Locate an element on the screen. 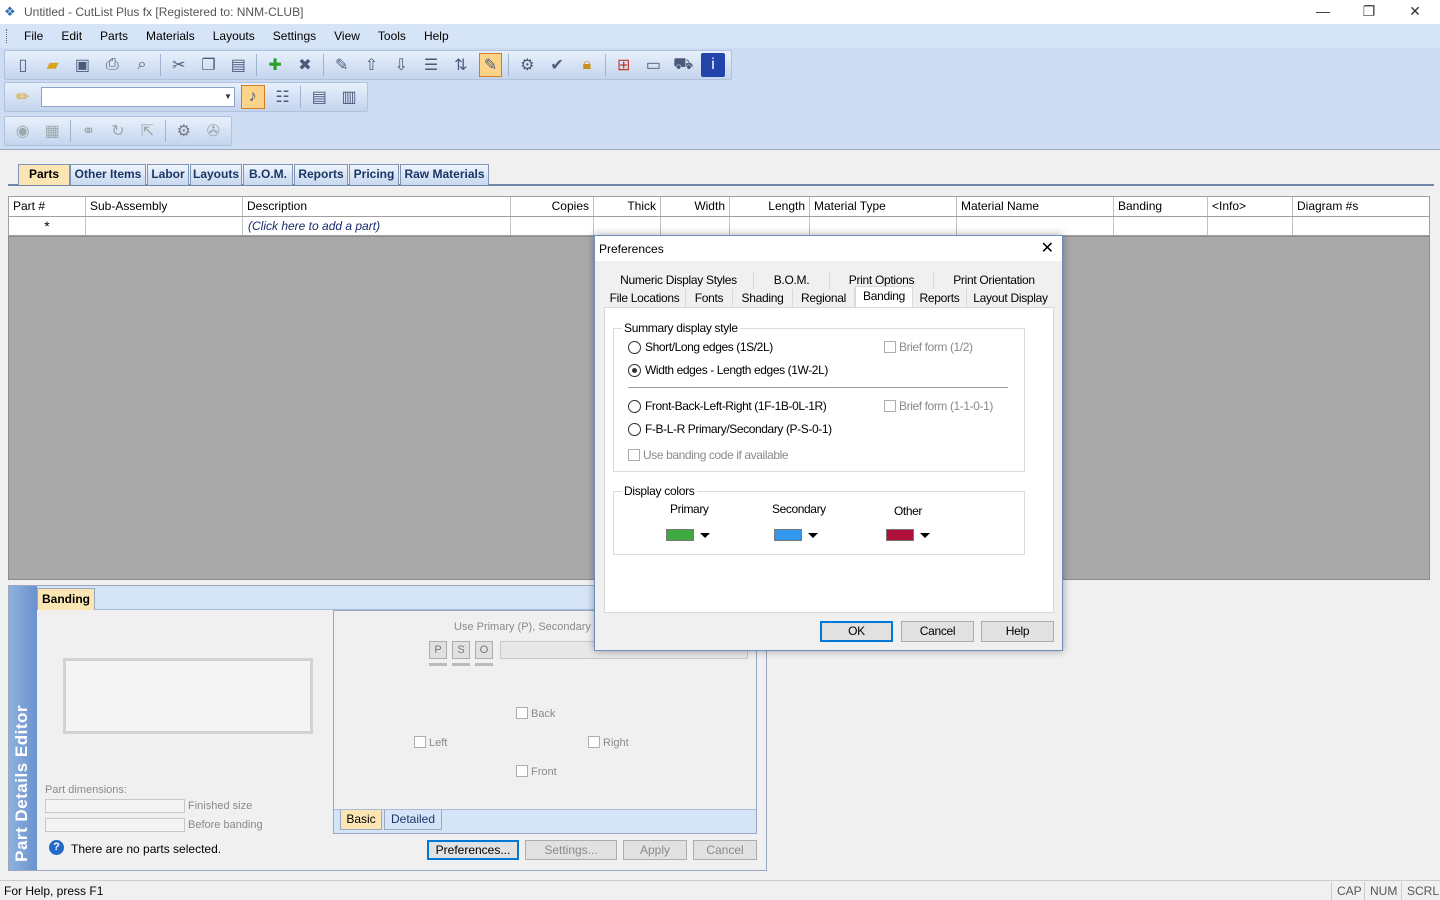 This screenshot has width=1440, height=900. menu-parts: Parts is located at coordinates (114, 36).